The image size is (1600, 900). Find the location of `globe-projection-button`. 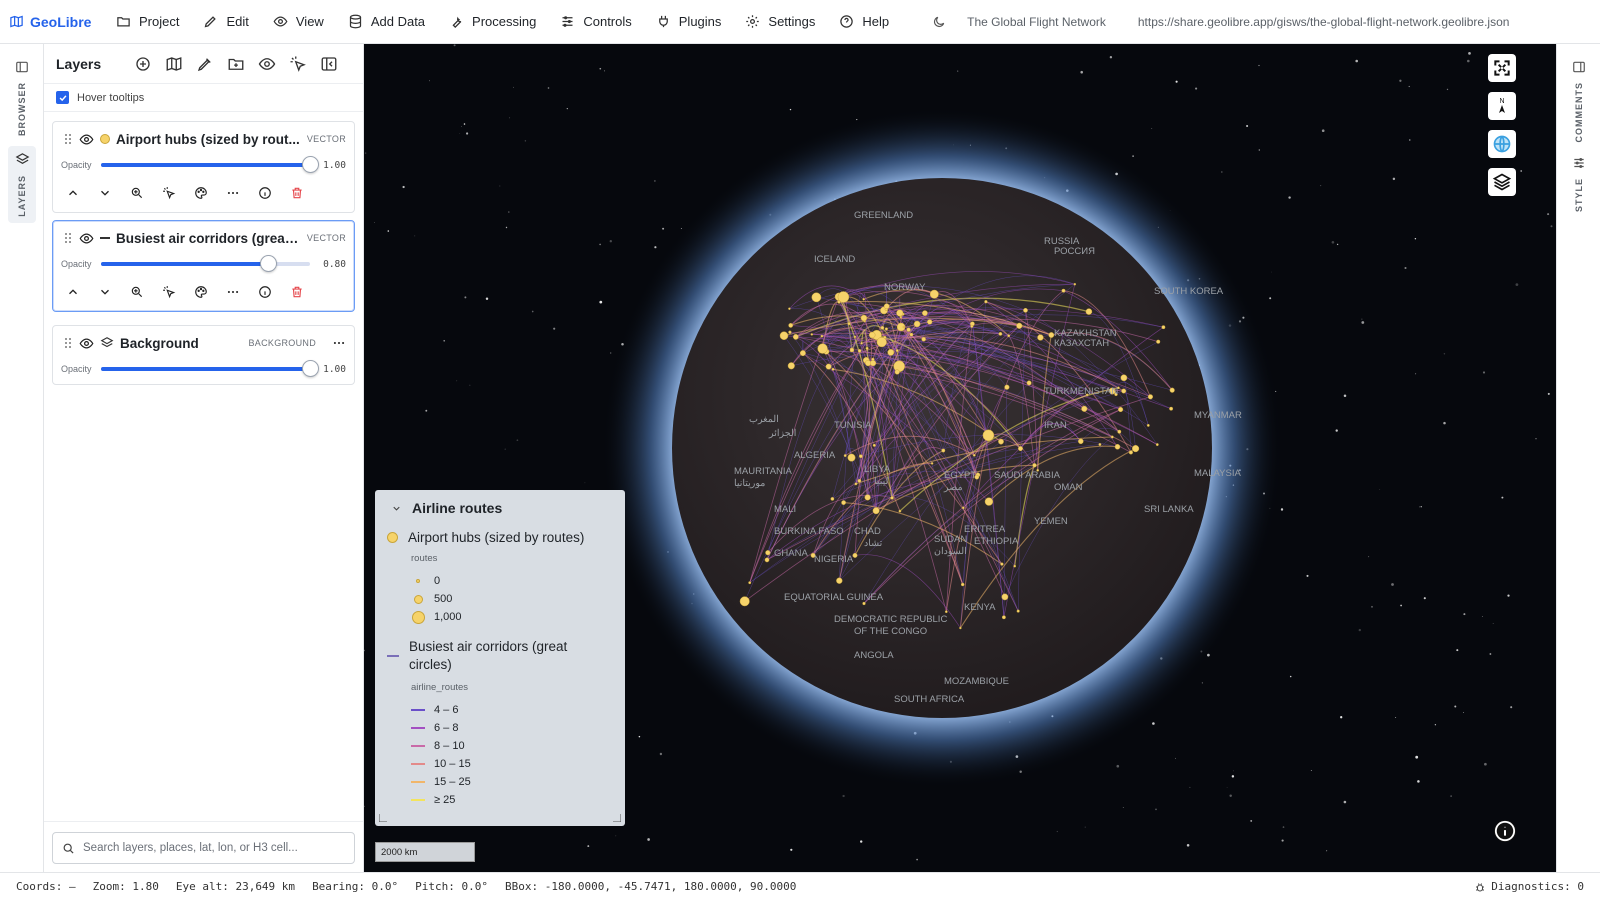

globe-projection-button is located at coordinates (1502, 144).